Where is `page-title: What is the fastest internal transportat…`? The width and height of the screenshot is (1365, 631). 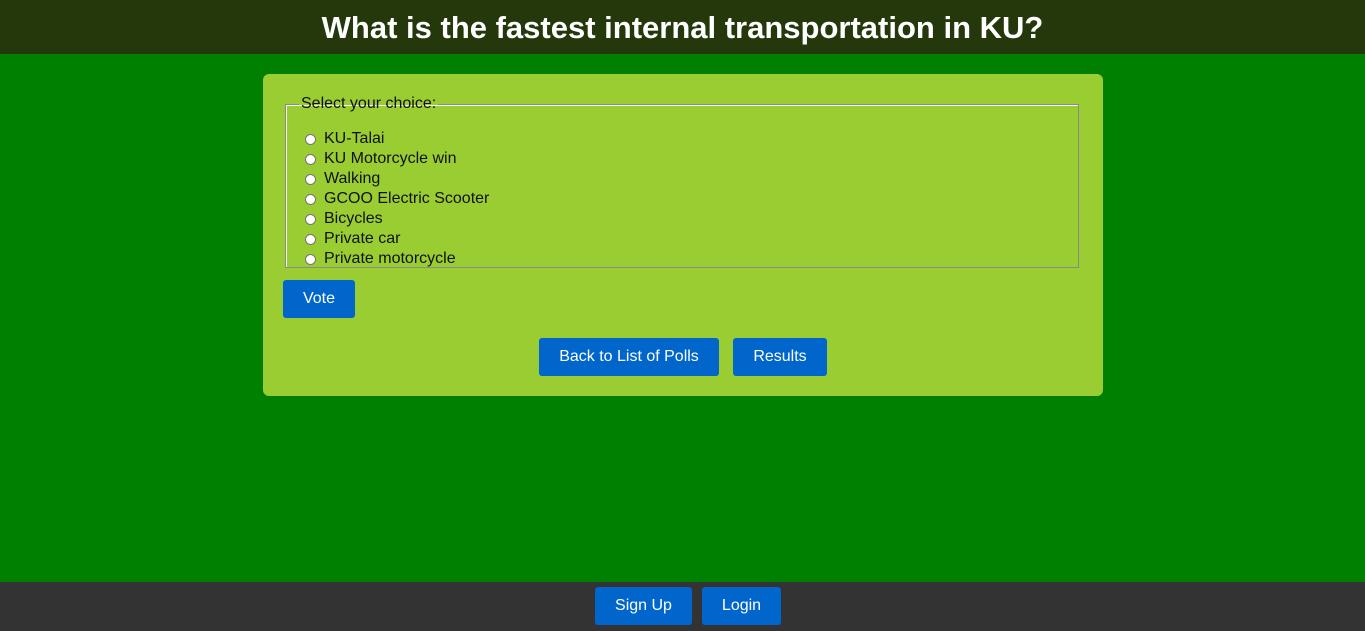
page-title: What is the fastest internal transportat… is located at coordinates (682, 27).